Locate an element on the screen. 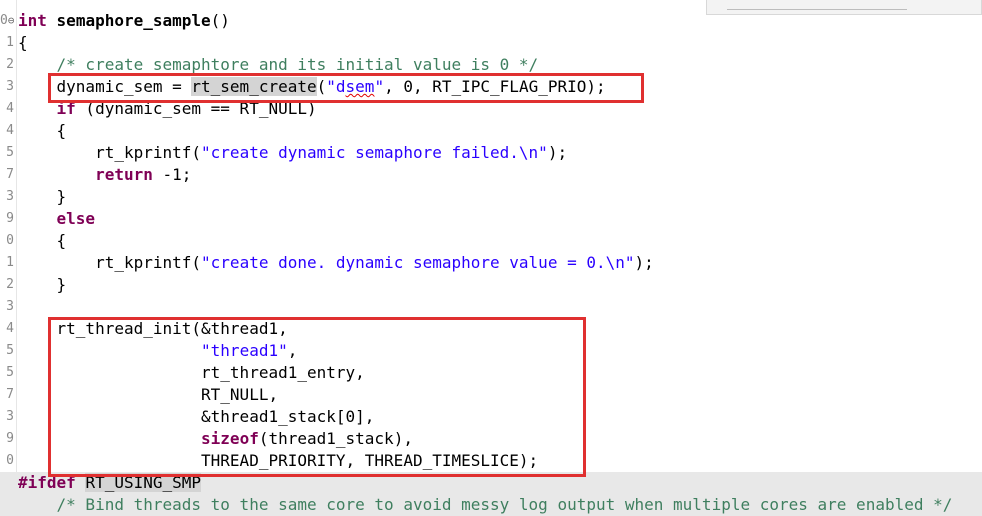 The height and width of the screenshot is (516, 982). code-line: 0 { is located at coordinates (491, 241).